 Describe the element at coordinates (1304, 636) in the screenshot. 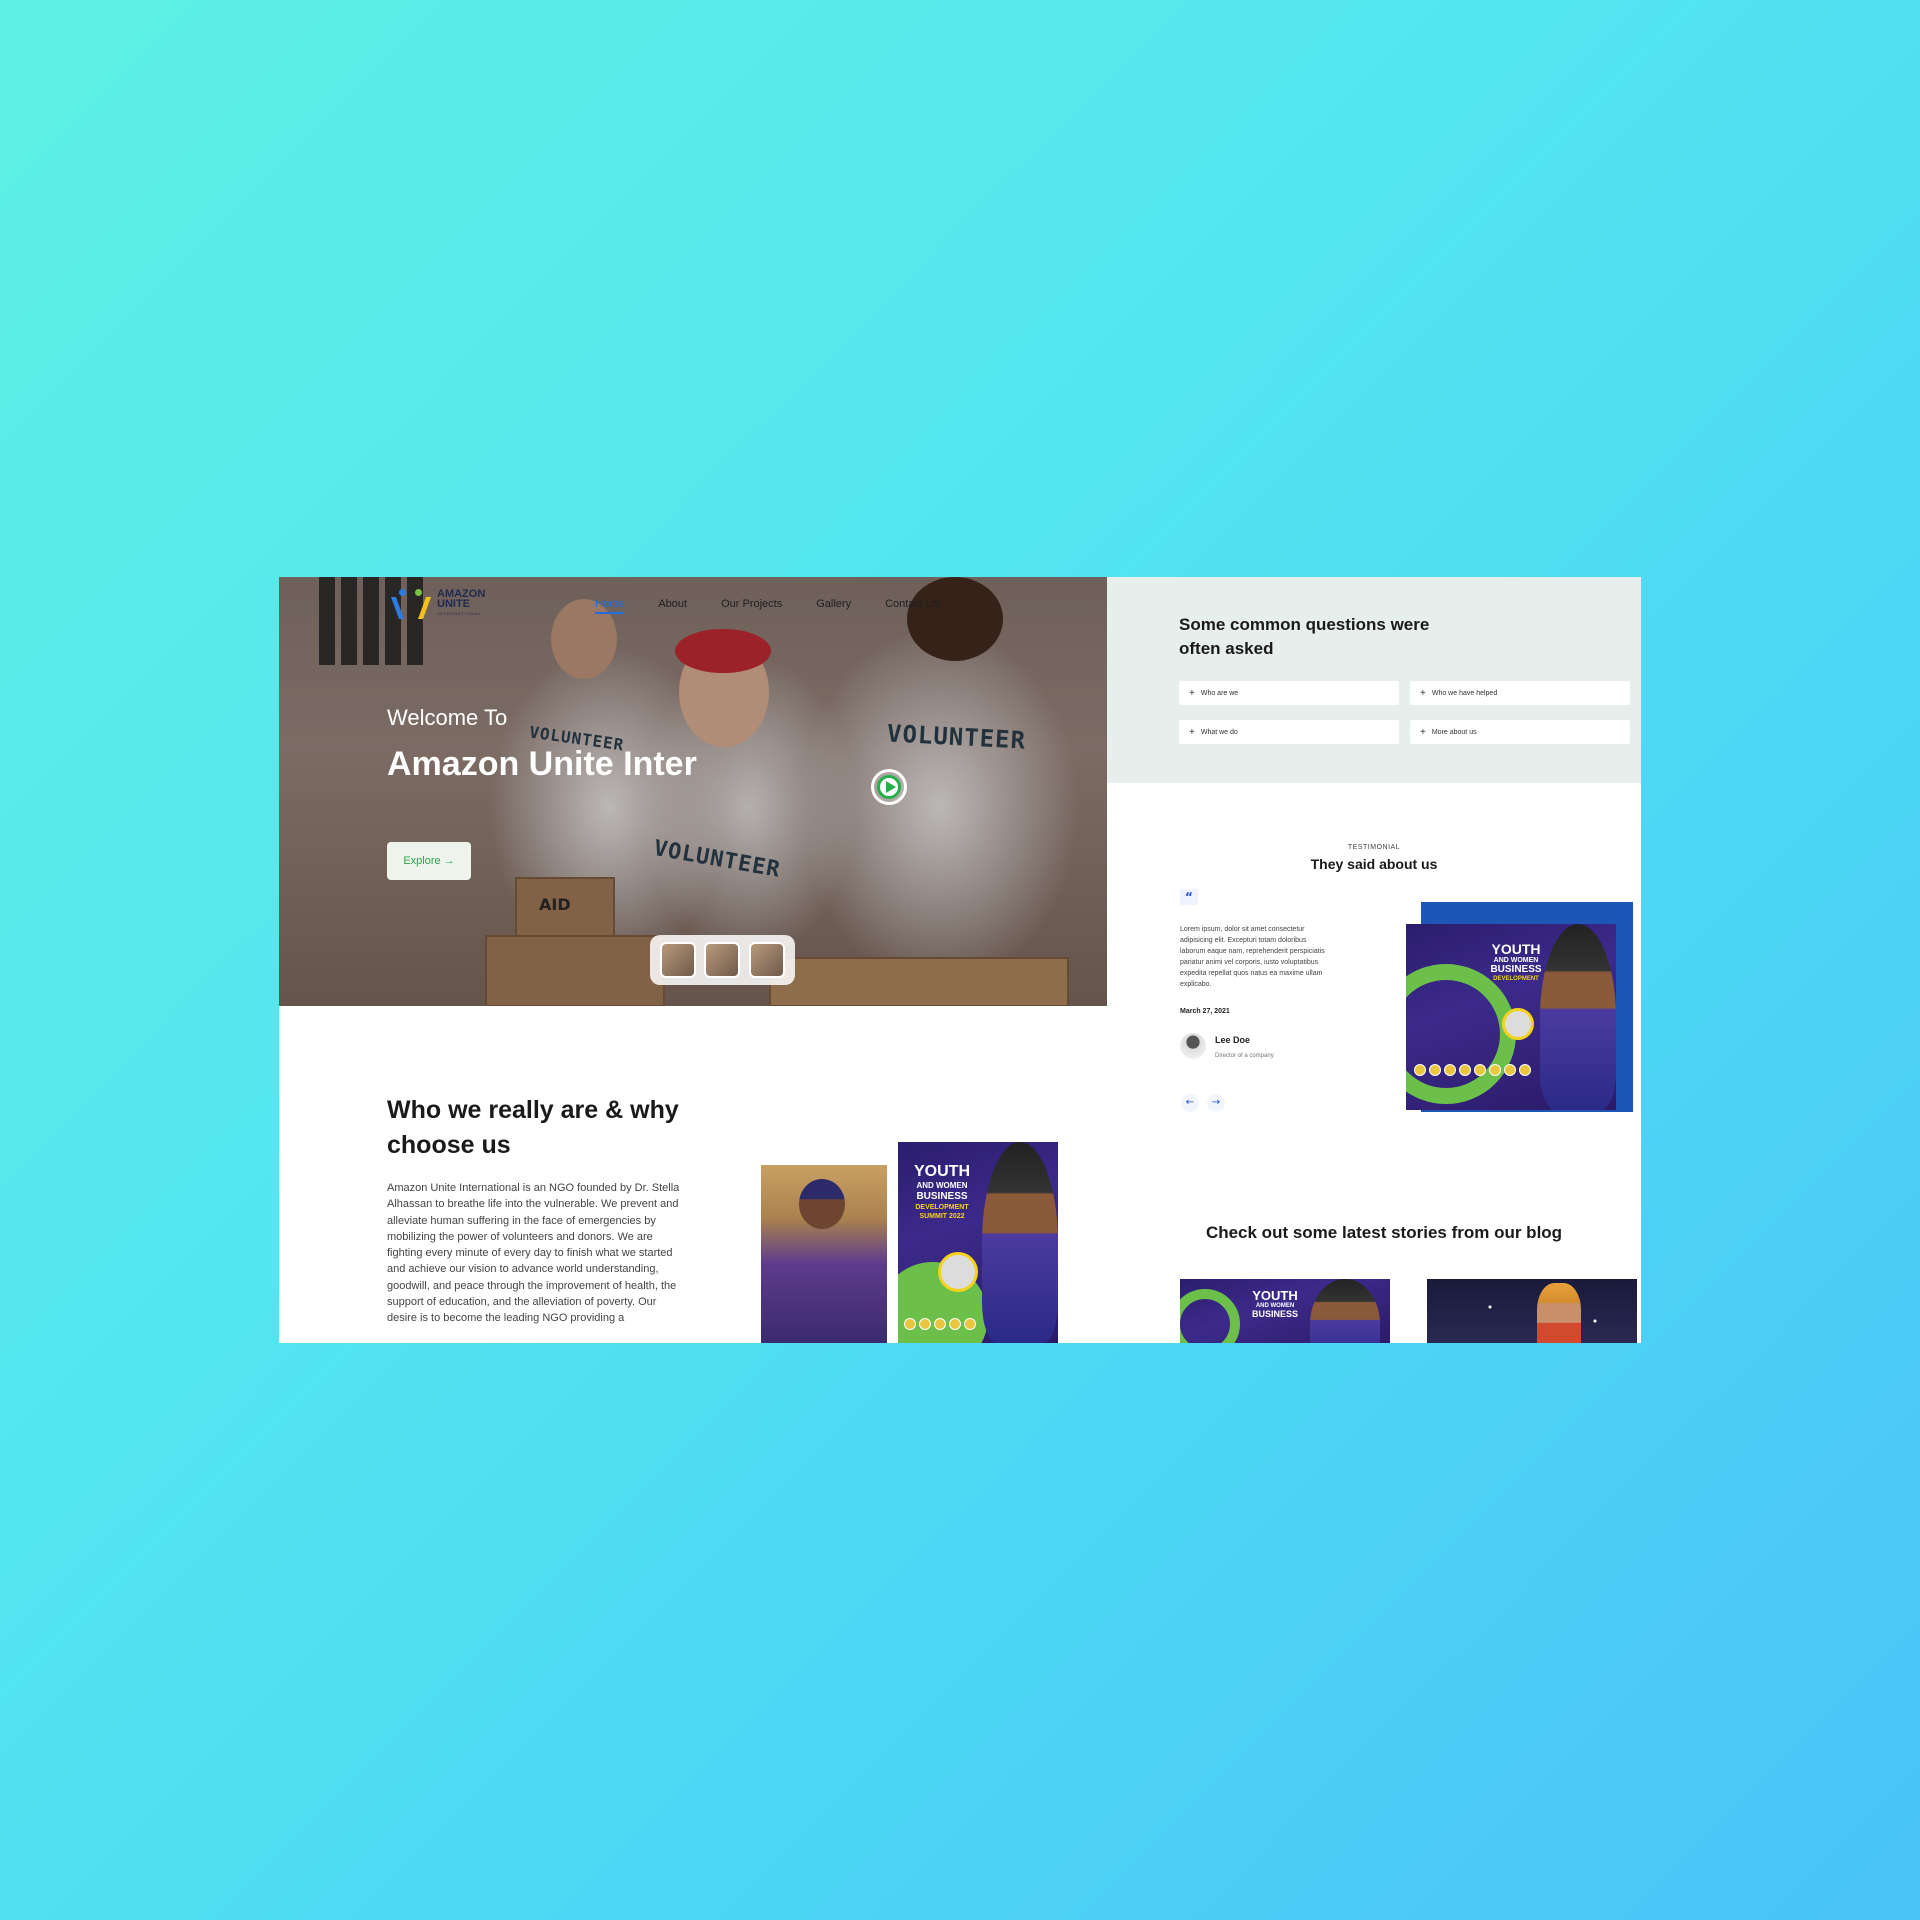

I see `faq-title: Some common questions were often asked` at that location.